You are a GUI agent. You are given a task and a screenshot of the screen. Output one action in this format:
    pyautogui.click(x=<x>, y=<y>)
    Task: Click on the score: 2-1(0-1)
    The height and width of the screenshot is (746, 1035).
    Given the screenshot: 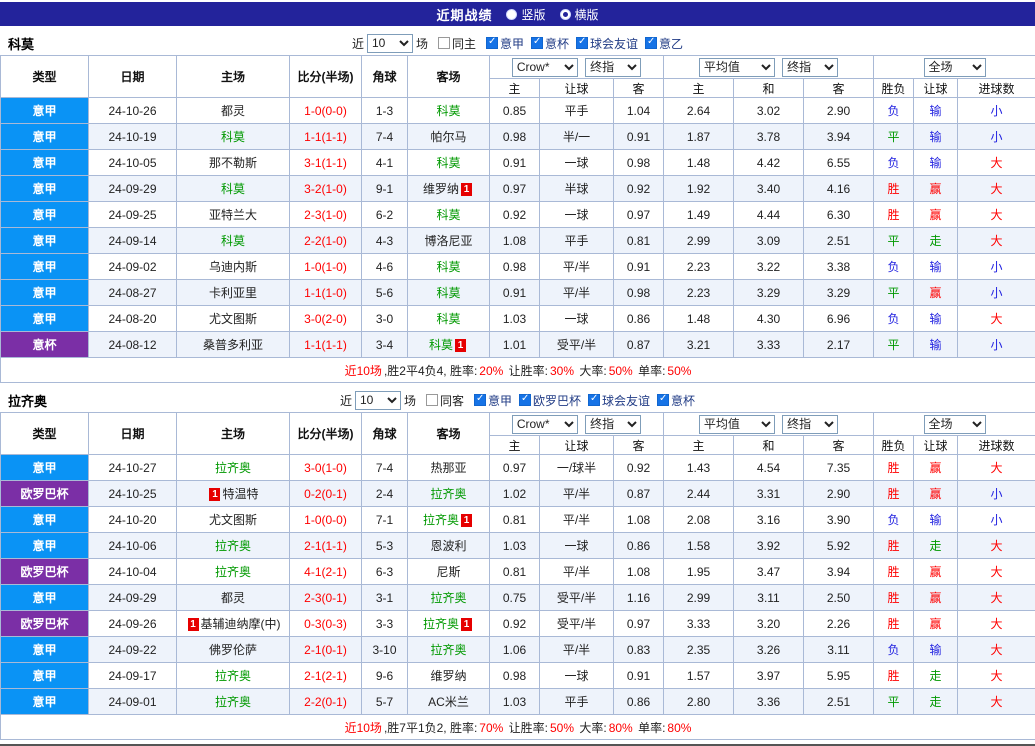 What is the action you would take?
    pyautogui.click(x=326, y=650)
    